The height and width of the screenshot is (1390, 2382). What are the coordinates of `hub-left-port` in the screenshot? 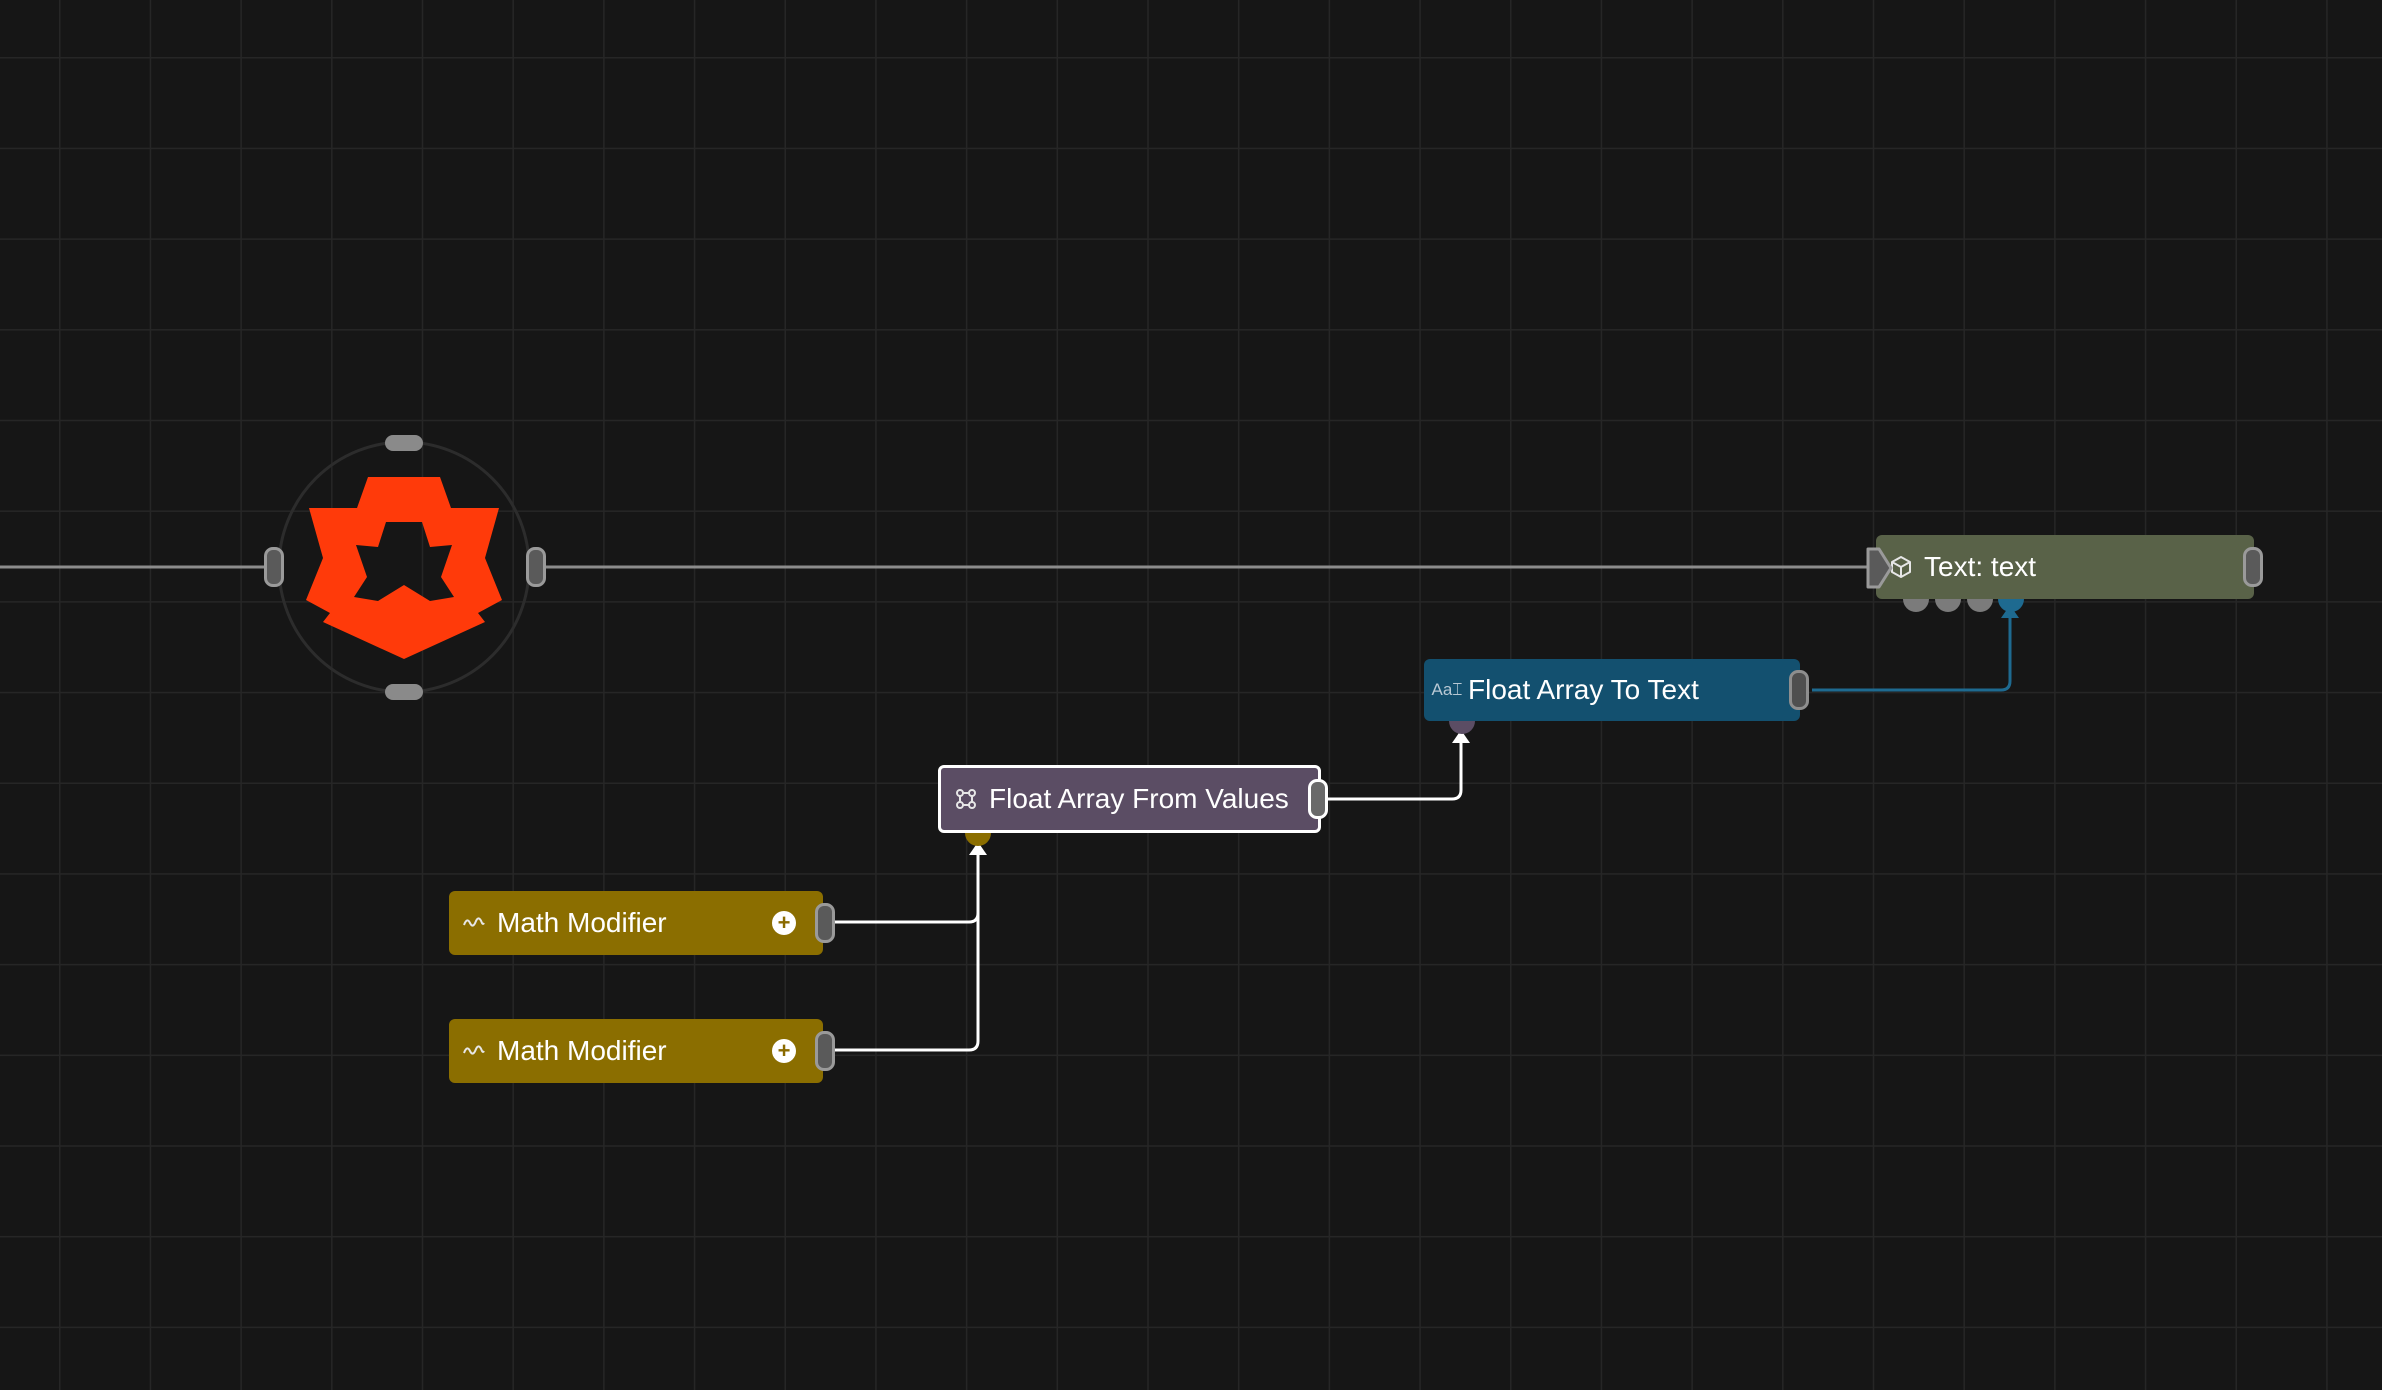 It's located at (274, 567).